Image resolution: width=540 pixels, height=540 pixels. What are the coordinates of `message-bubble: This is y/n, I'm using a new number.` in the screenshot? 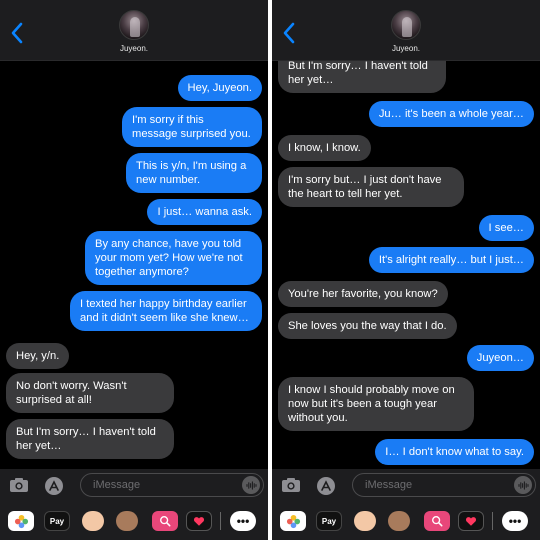 It's located at (194, 173).